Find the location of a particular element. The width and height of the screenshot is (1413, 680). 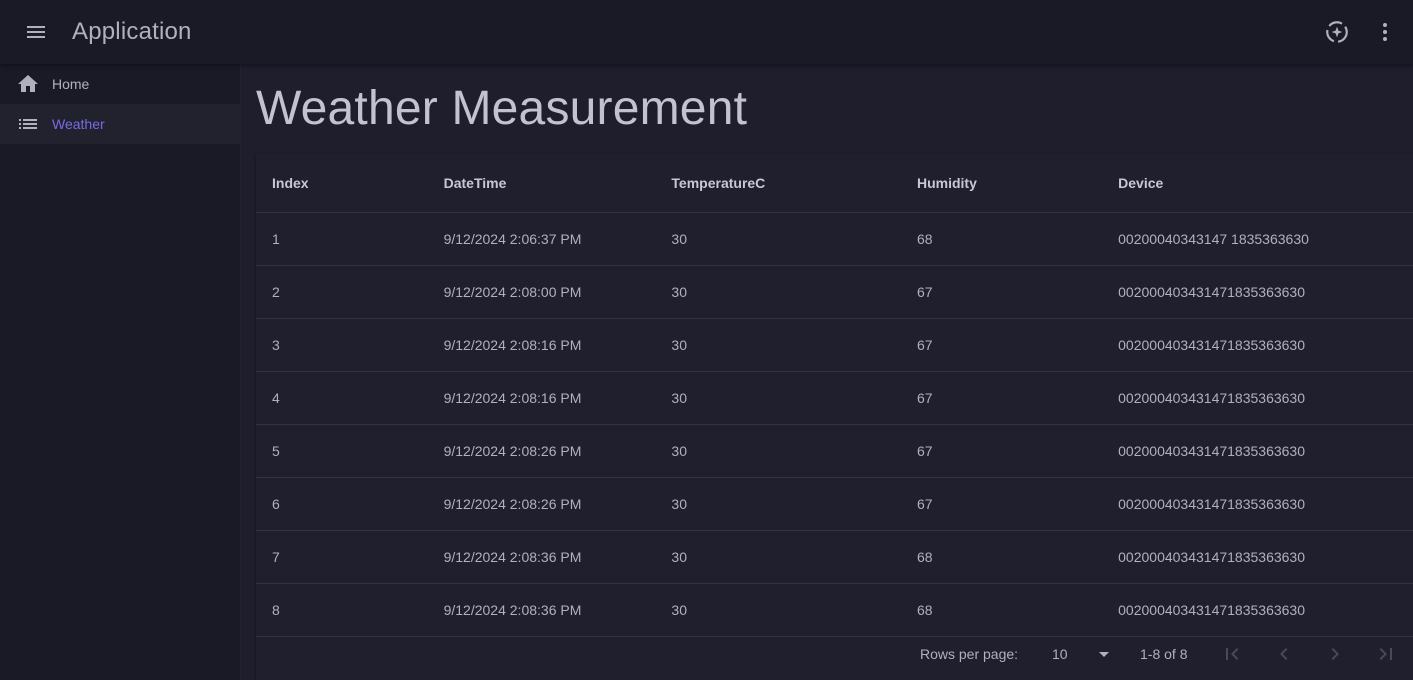

nav-item-label: Home is located at coordinates (71, 84).